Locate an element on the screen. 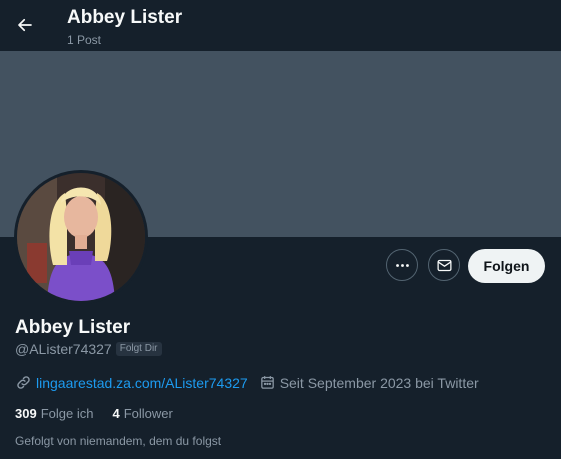  more-options-button is located at coordinates (402, 265).